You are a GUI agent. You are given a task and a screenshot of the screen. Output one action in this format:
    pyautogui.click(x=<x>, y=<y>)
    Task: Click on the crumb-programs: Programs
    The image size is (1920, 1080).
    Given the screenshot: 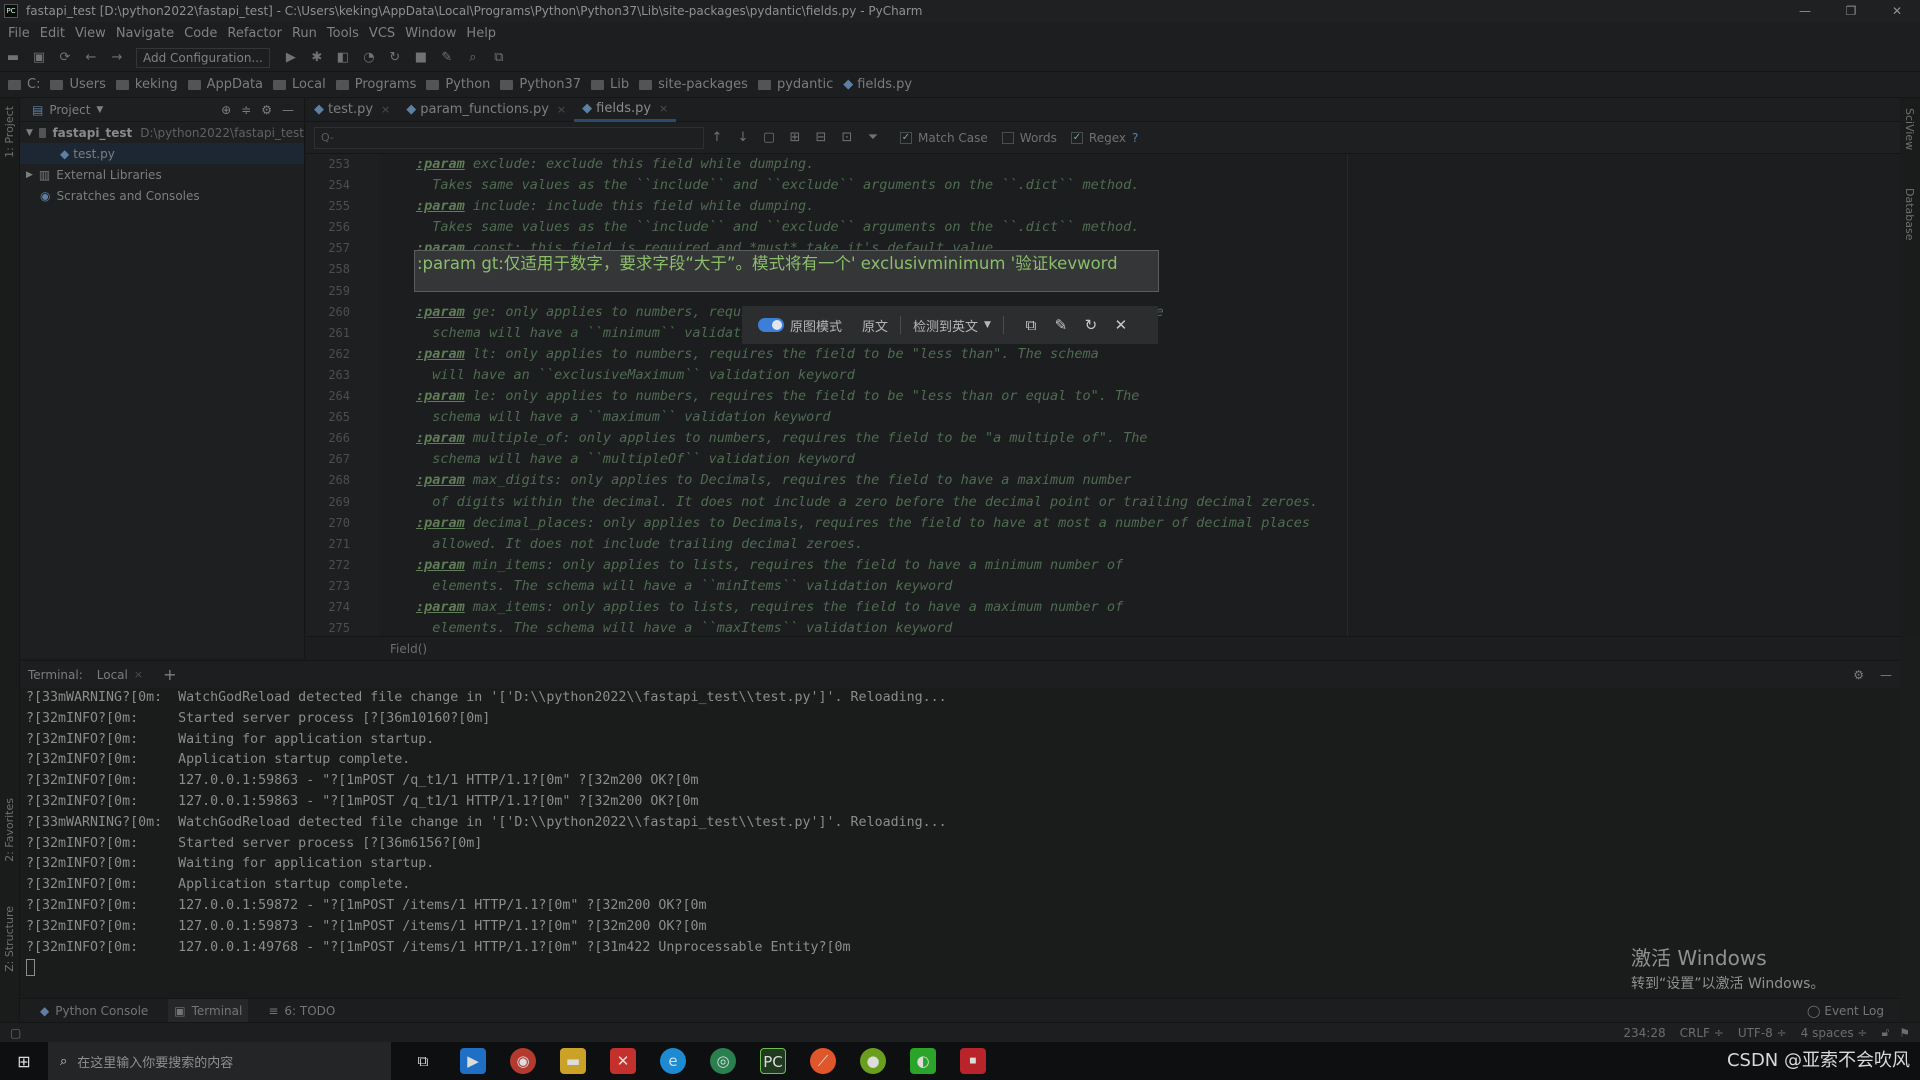 What is the action you would take?
    pyautogui.click(x=375, y=84)
    